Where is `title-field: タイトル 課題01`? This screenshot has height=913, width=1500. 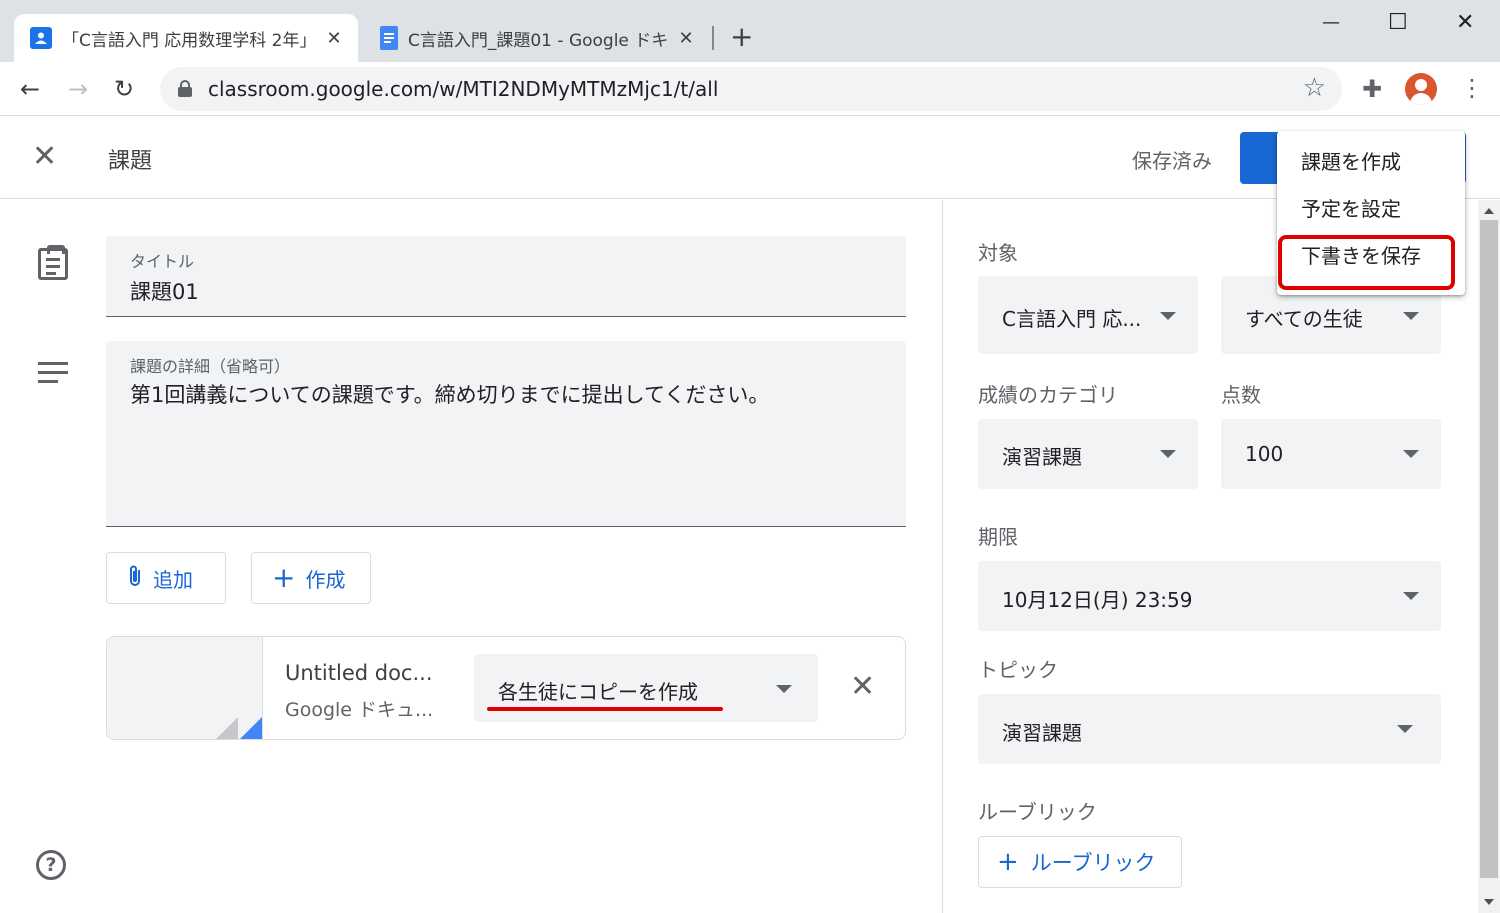
title-field: タイトル 課題01 is located at coordinates (506, 276).